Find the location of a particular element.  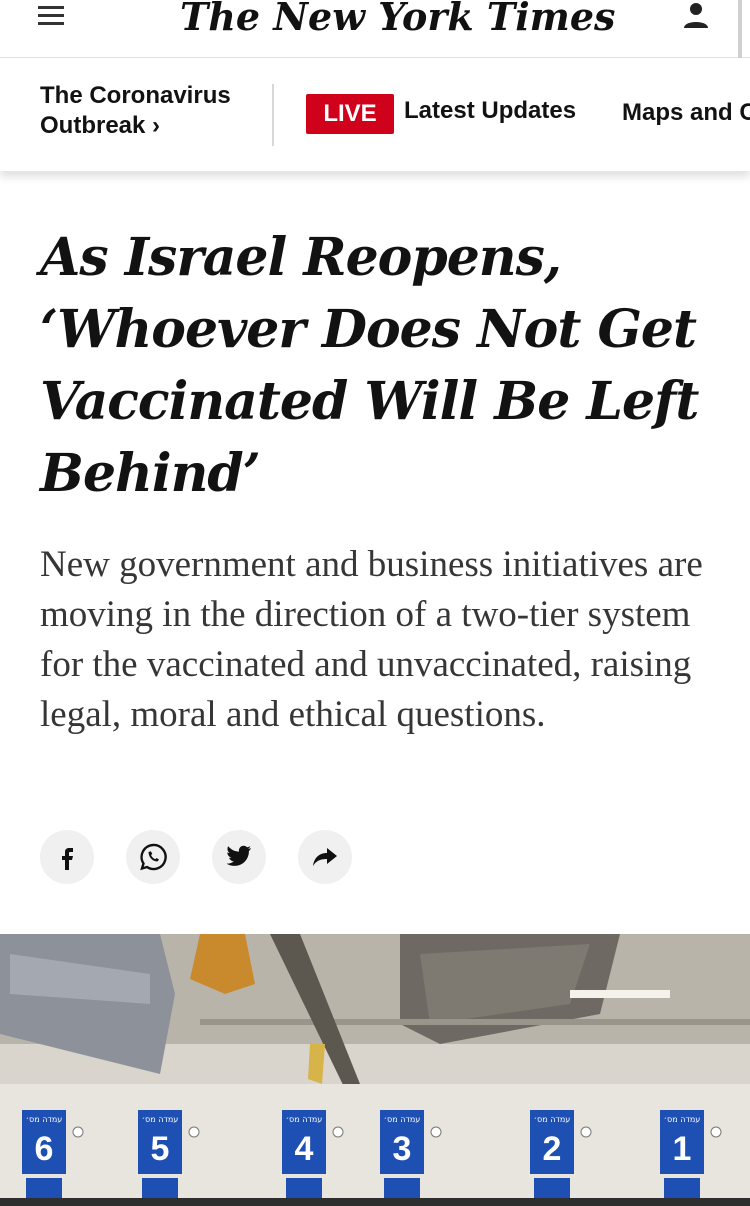

twitter-share-button is located at coordinates (239, 857).